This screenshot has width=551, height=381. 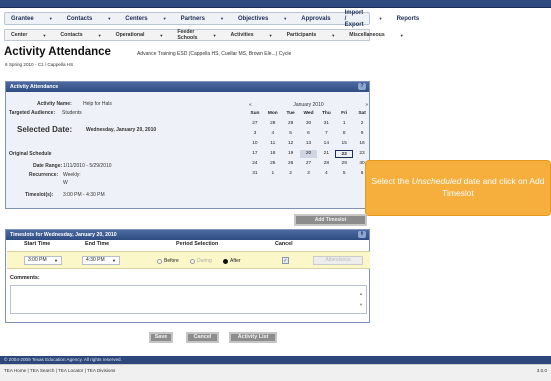 What do you see at coordinates (255, 113) in the screenshot?
I see `weekday-header: Sun` at bounding box center [255, 113].